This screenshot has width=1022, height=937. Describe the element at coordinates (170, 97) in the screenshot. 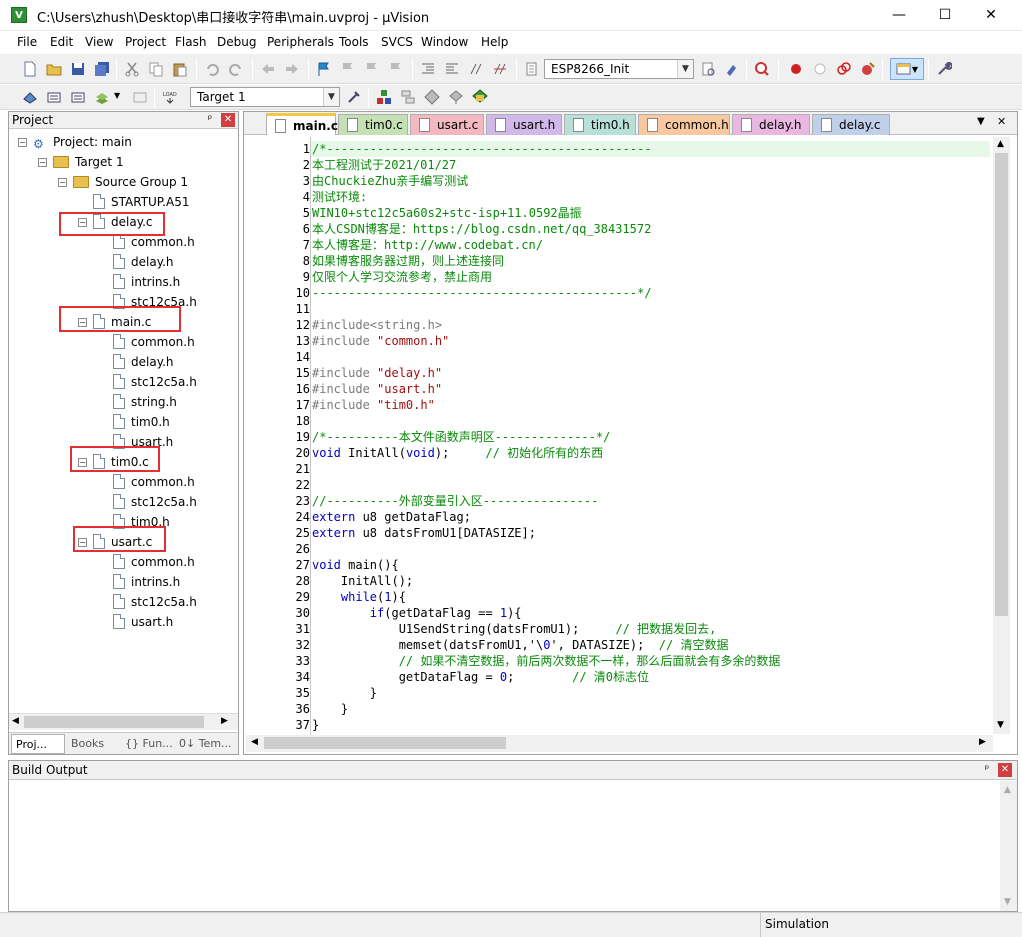

I see `download-icon: LOAD` at that location.